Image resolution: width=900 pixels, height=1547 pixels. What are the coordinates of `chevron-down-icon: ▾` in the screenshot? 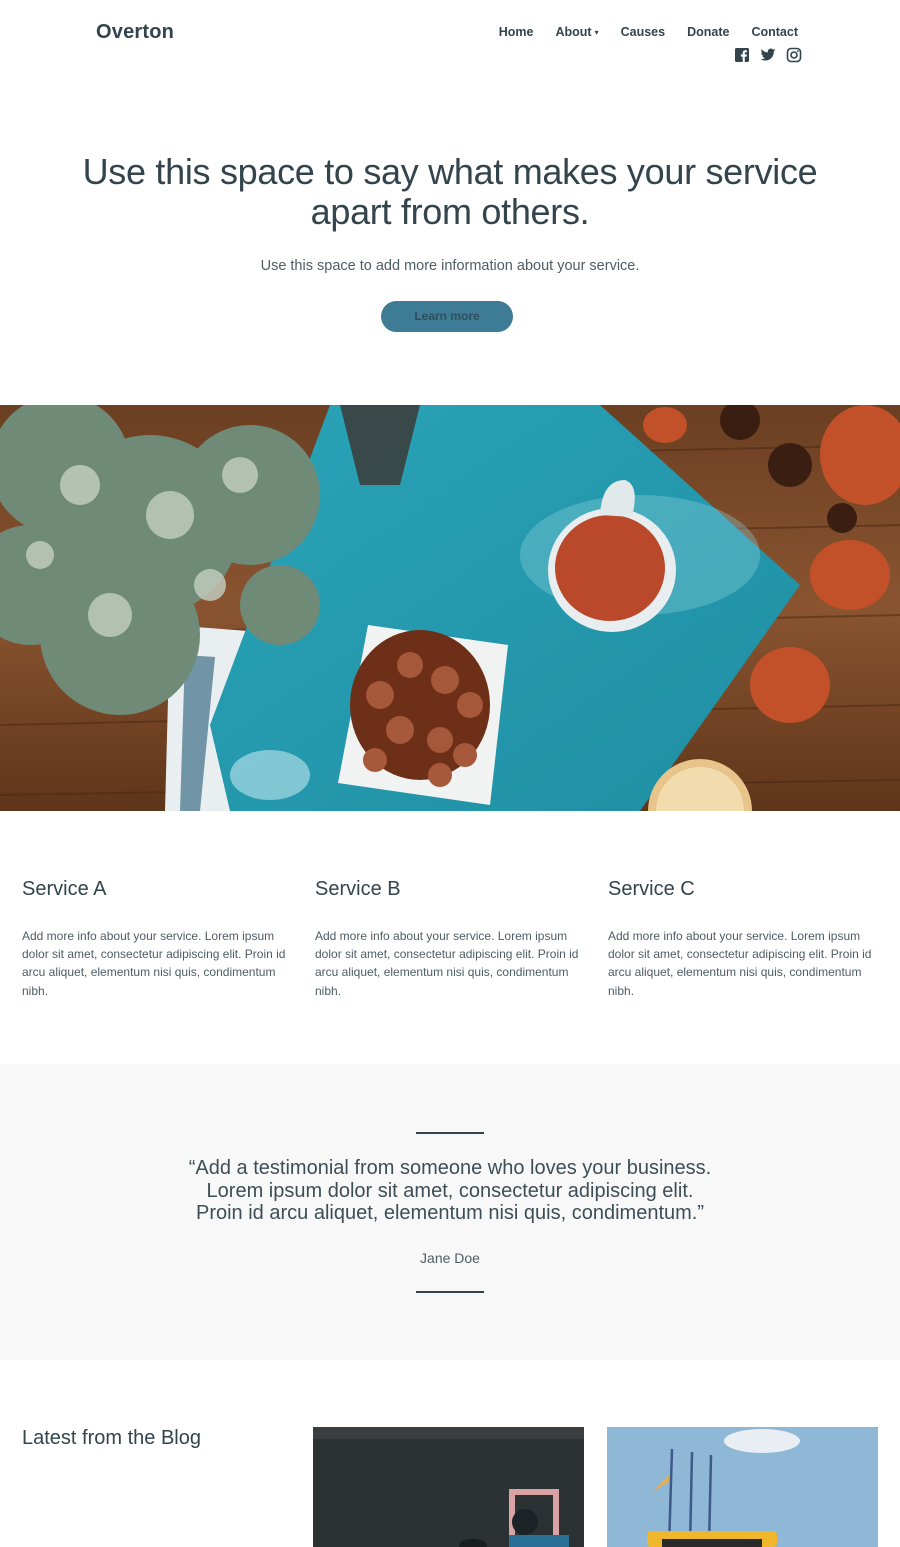 It's located at (596, 32).